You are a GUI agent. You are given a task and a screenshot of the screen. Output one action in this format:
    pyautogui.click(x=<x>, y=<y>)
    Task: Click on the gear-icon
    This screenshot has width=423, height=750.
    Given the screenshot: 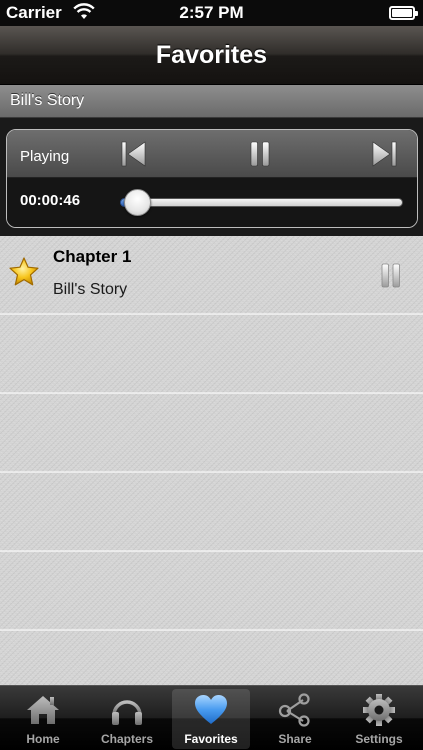 What is the action you would take?
    pyautogui.click(x=379, y=710)
    